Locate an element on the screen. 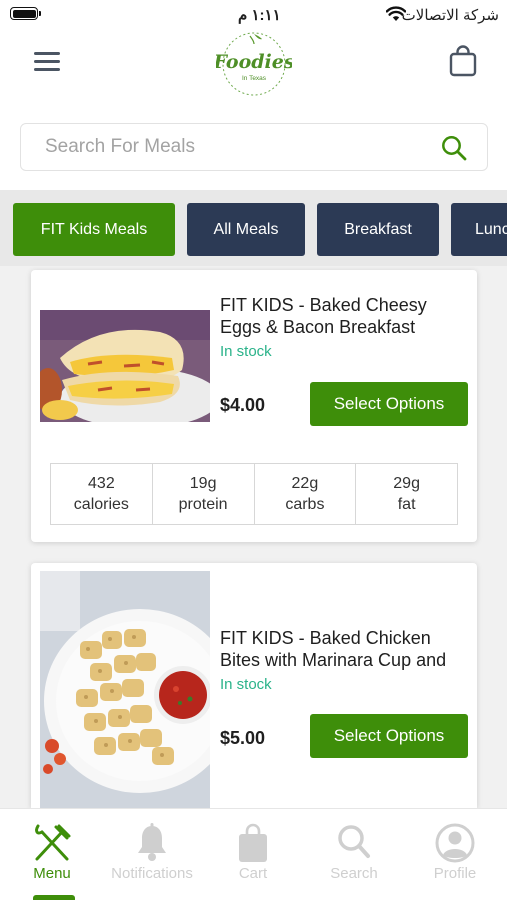  nutrition-protein: 19g protein is located at coordinates (204, 494).